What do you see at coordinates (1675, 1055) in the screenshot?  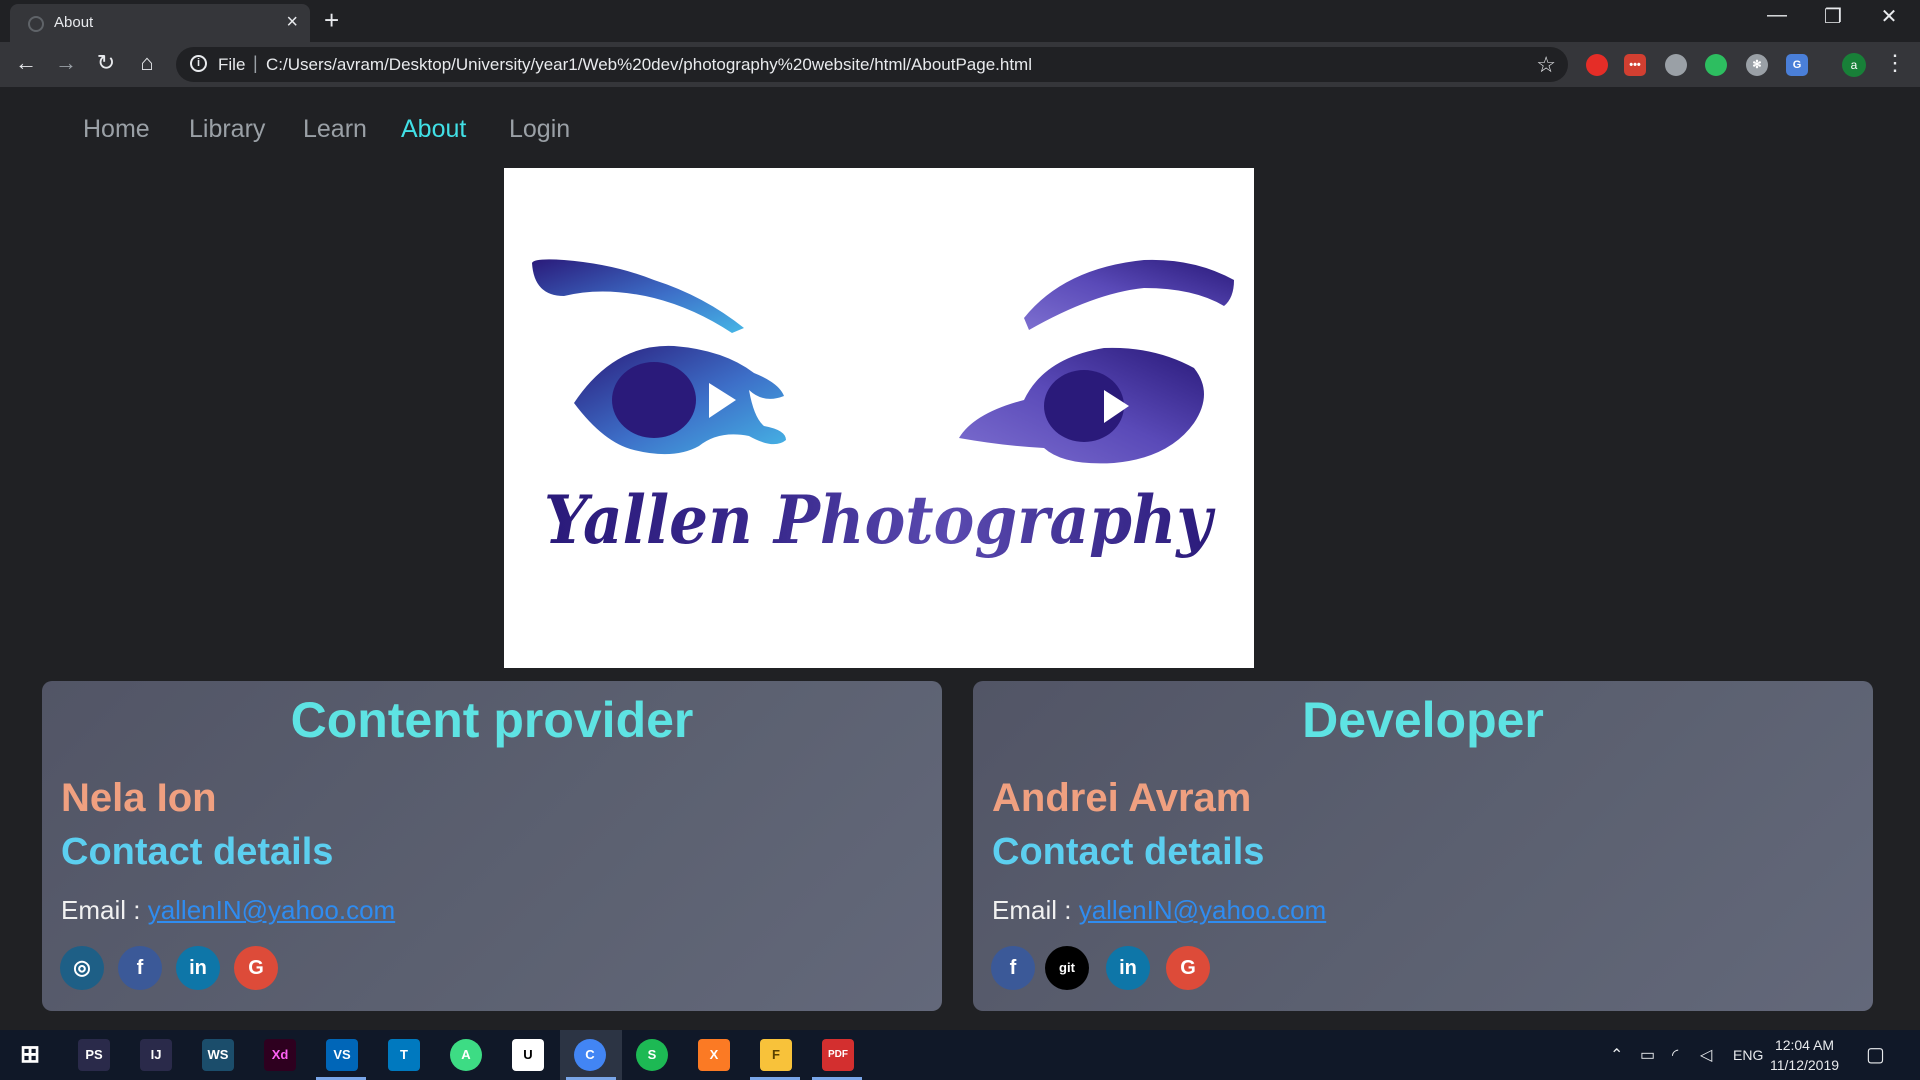 I see `wifi-icon: ◜` at bounding box center [1675, 1055].